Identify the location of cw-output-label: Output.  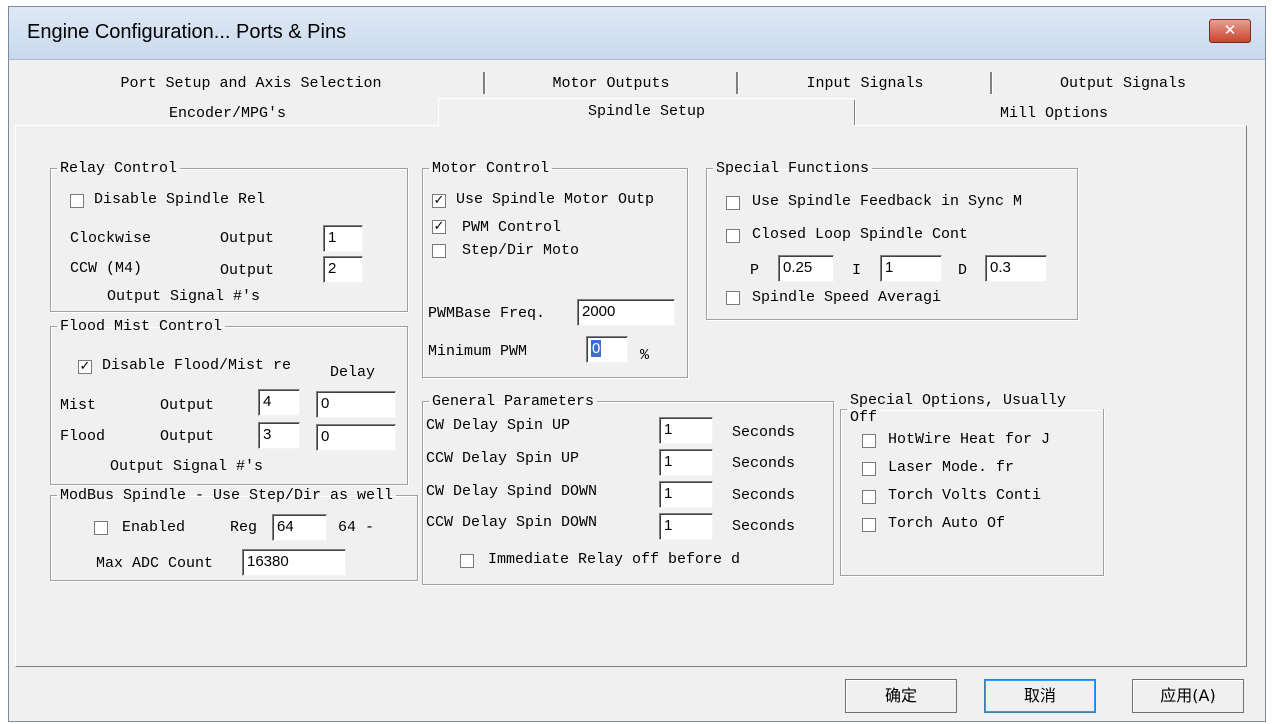
(247, 238).